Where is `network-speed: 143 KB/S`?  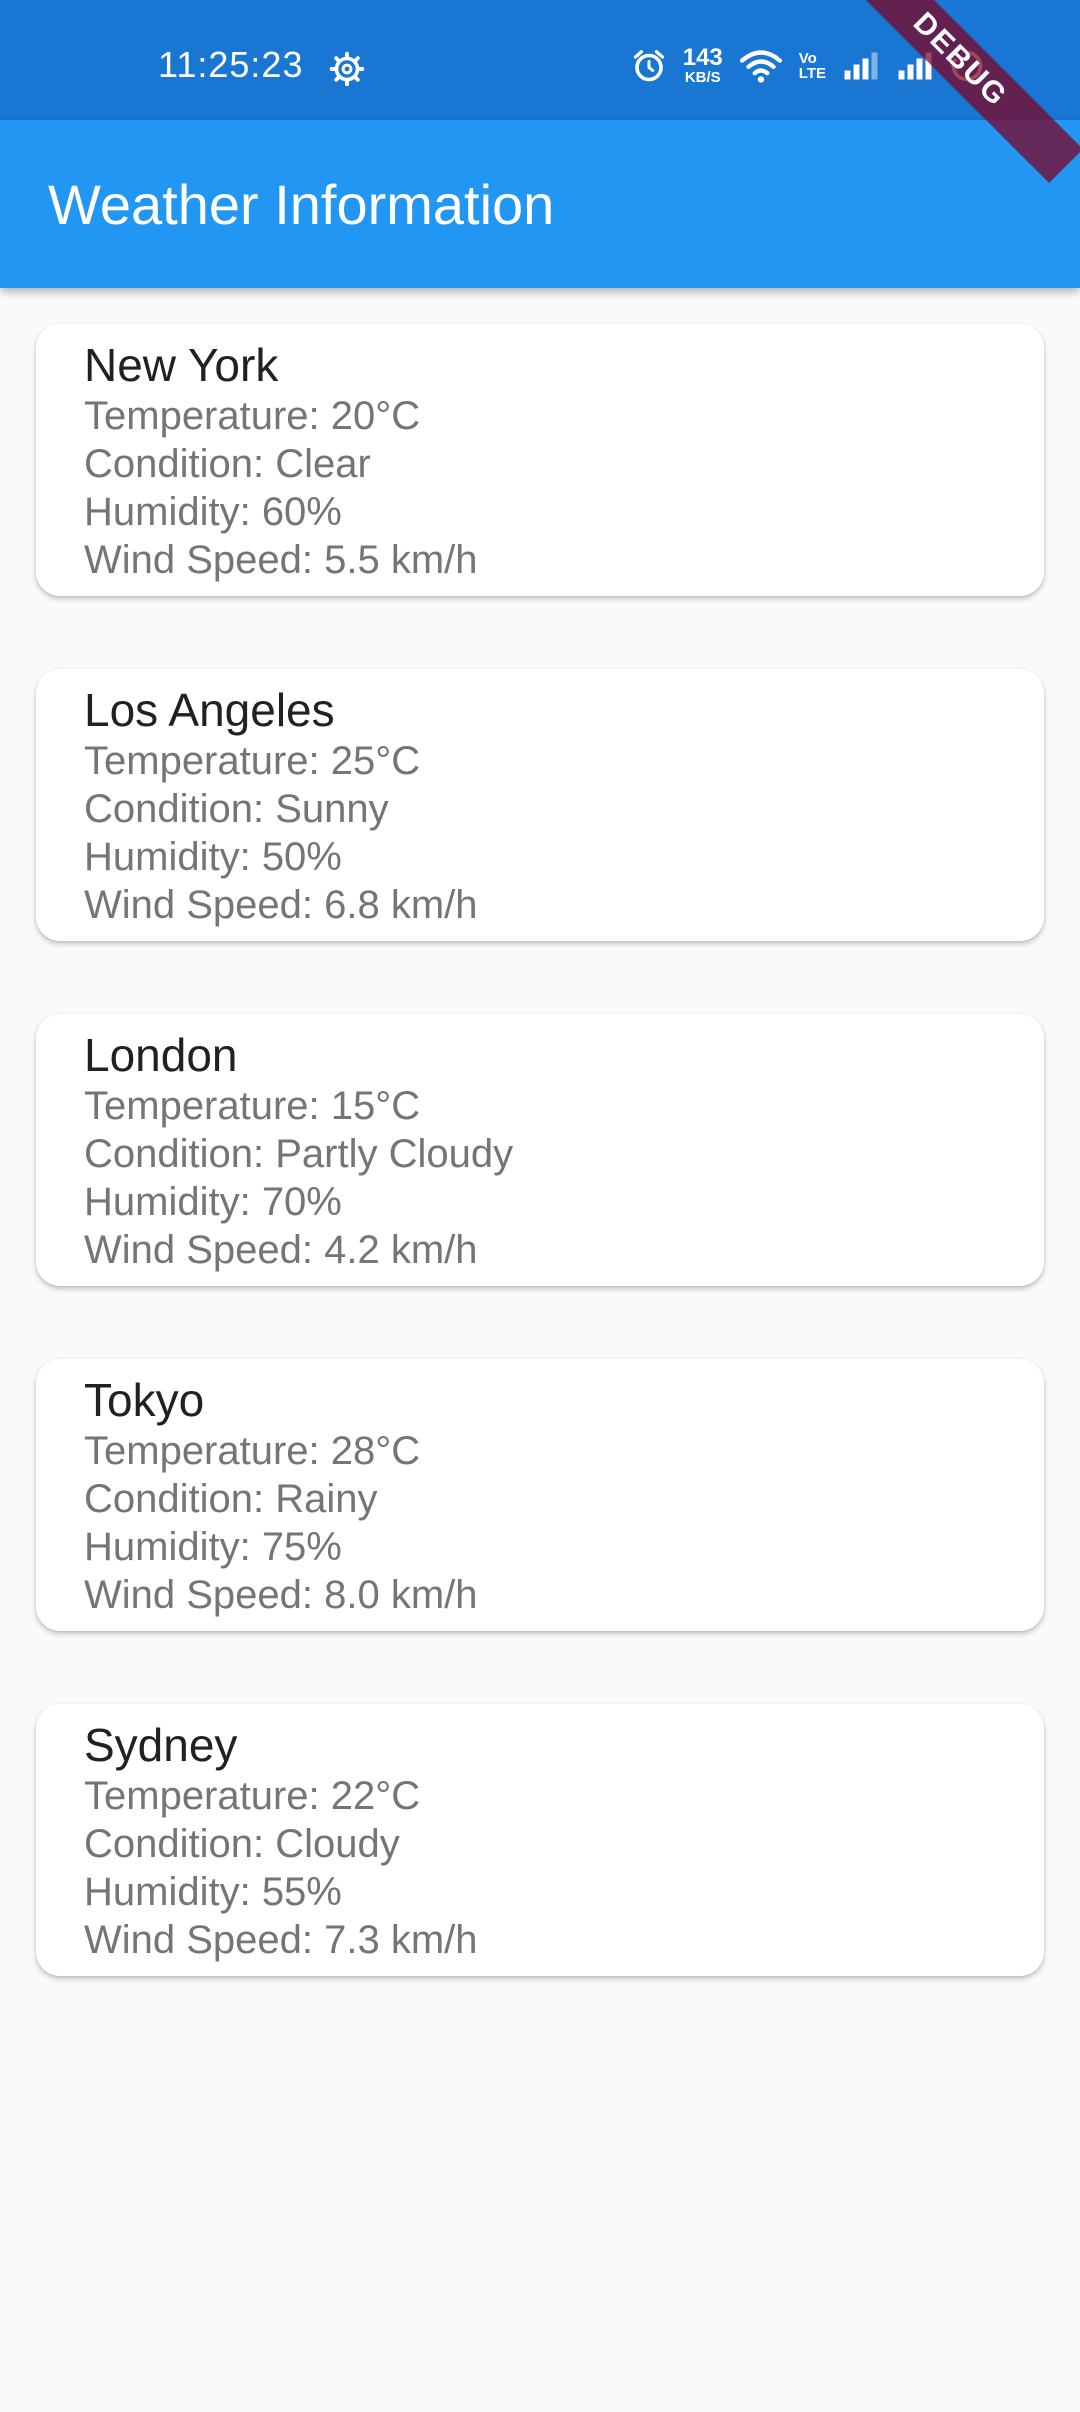 network-speed: 143 KB/S is located at coordinates (702, 65).